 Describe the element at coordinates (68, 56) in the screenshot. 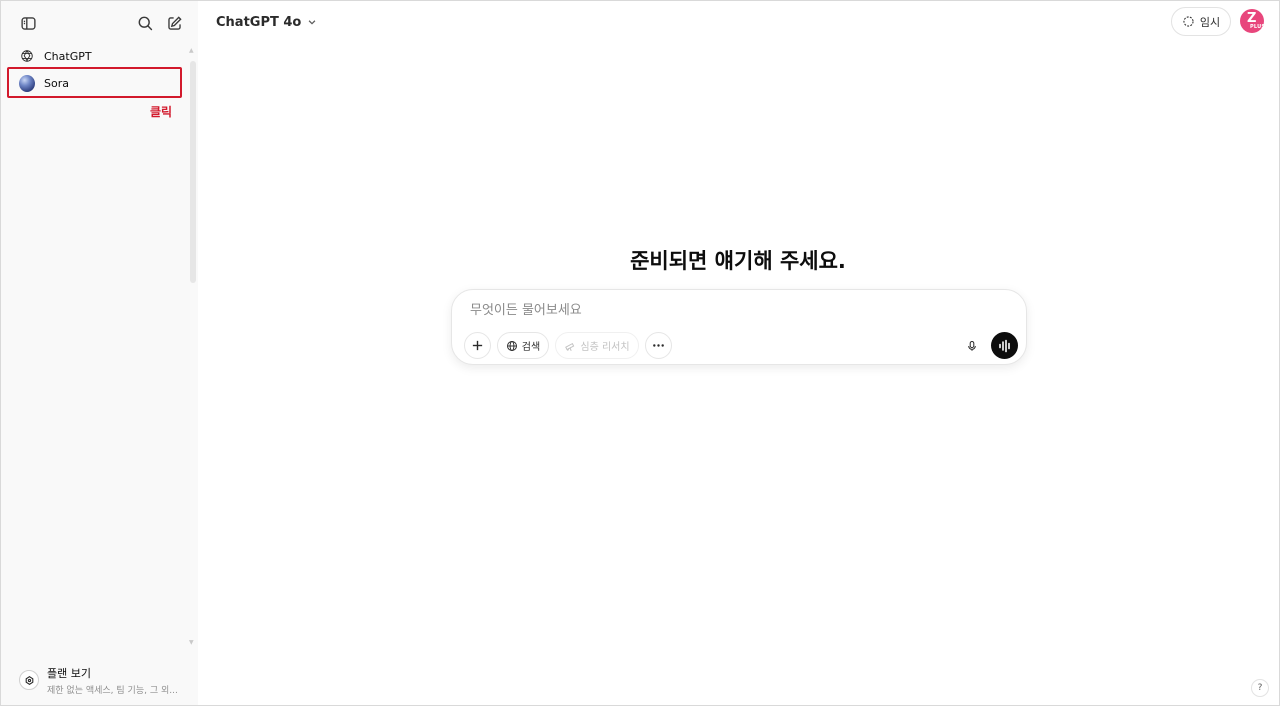

I see `sidebar-item-label: ChatGPT` at that location.